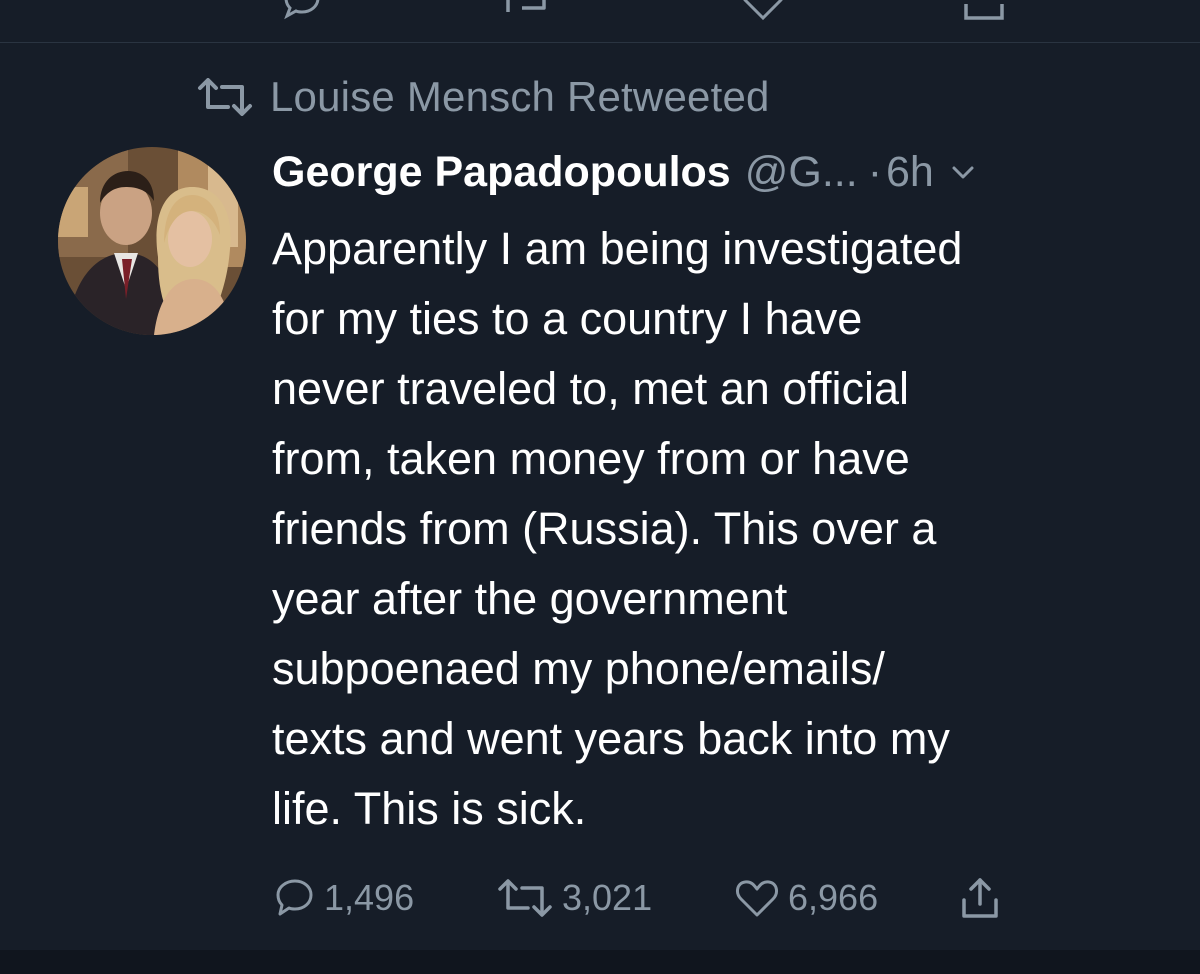 This screenshot has width=1200, height=974. I want to click on tweet-menu-button, so click(963, 172).